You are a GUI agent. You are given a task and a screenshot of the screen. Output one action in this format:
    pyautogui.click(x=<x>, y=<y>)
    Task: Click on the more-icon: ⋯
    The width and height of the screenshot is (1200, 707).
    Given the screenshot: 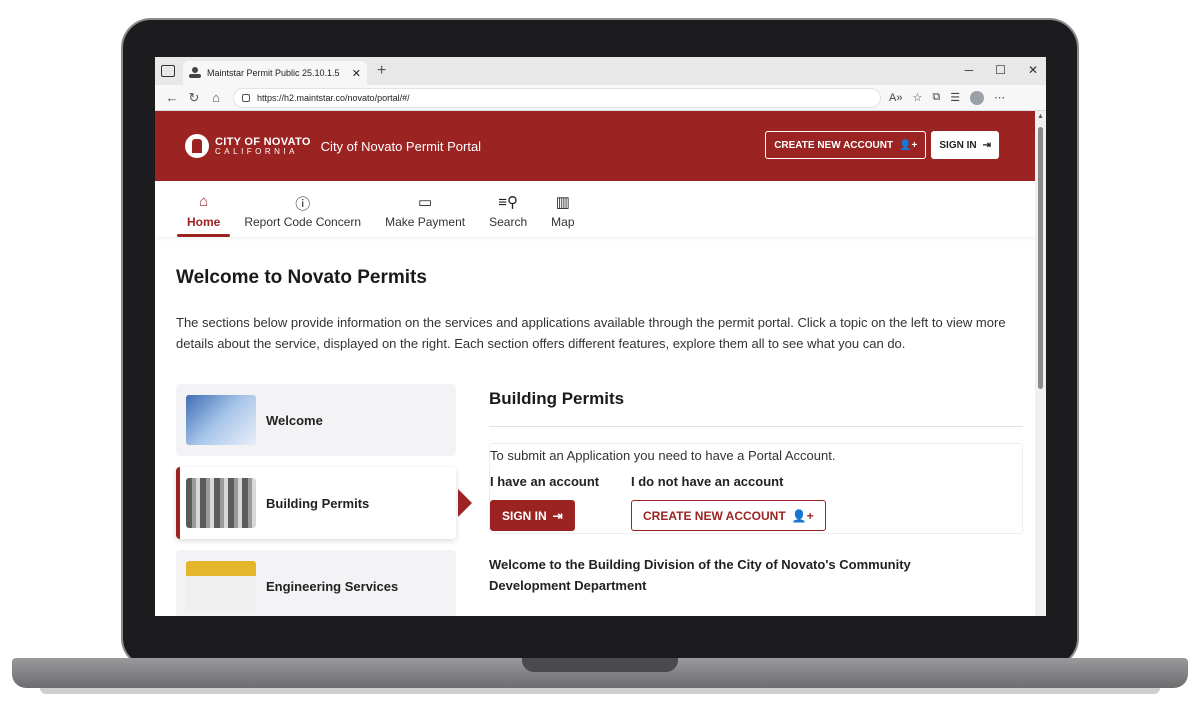 What is the action you would take?
    pyautogui.click(x=999, y=97)
    